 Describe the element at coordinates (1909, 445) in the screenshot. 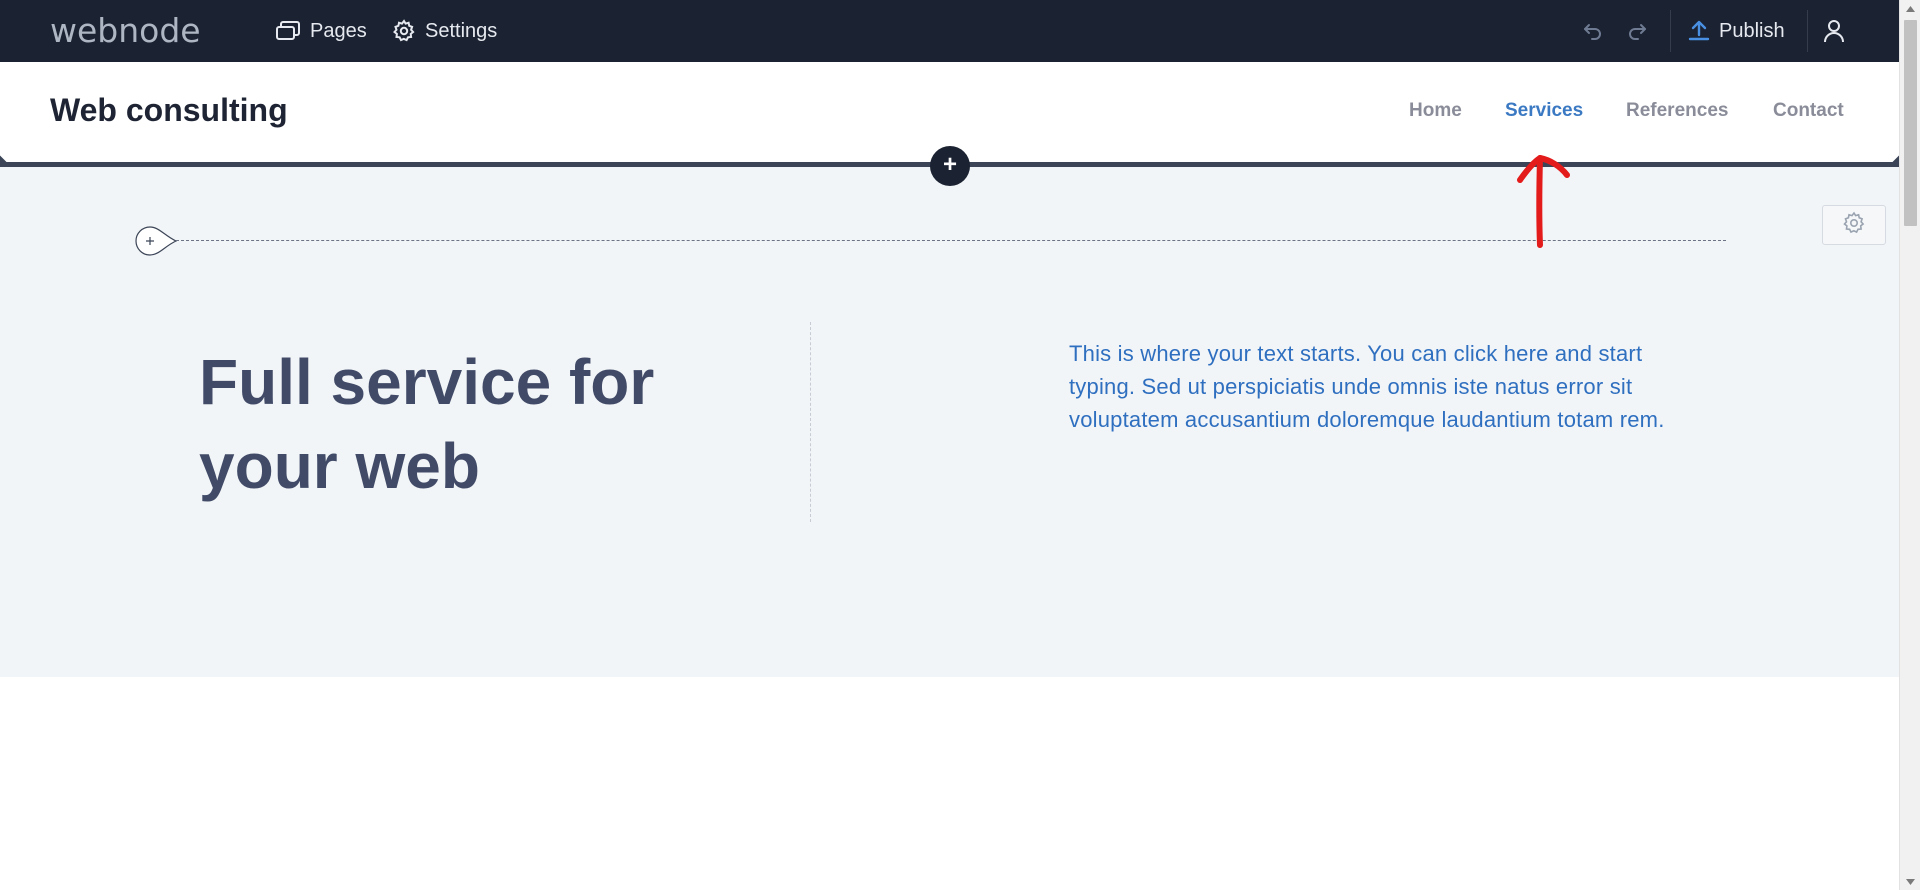

I see `vertical-scrollbar` at that location.